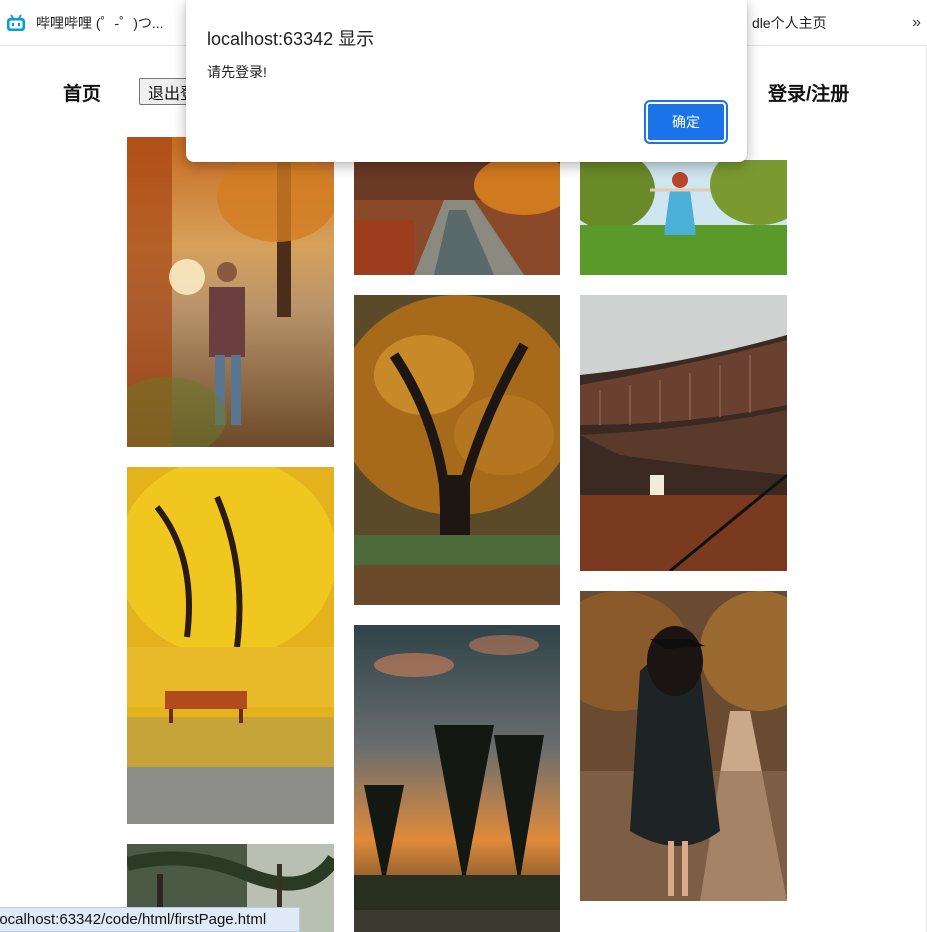  Describe the element at coordinates (82, 92) in the screenshot. I see `nav-home-link: 首页` at that location.